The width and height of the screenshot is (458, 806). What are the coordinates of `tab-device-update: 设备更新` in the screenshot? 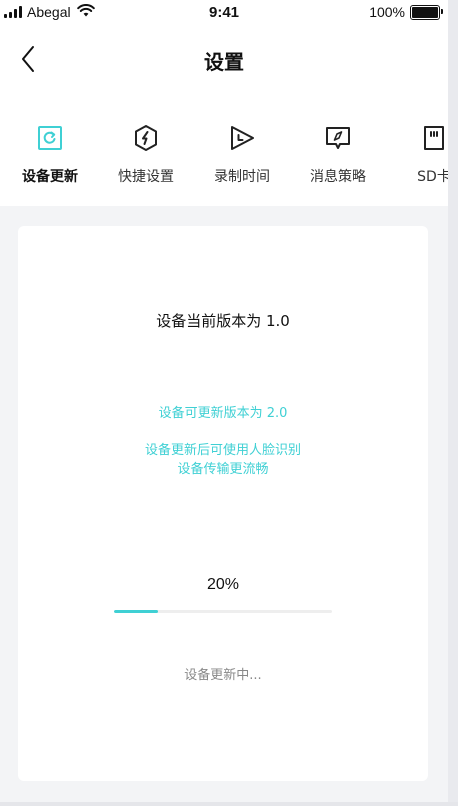 It's located at (50, 155).